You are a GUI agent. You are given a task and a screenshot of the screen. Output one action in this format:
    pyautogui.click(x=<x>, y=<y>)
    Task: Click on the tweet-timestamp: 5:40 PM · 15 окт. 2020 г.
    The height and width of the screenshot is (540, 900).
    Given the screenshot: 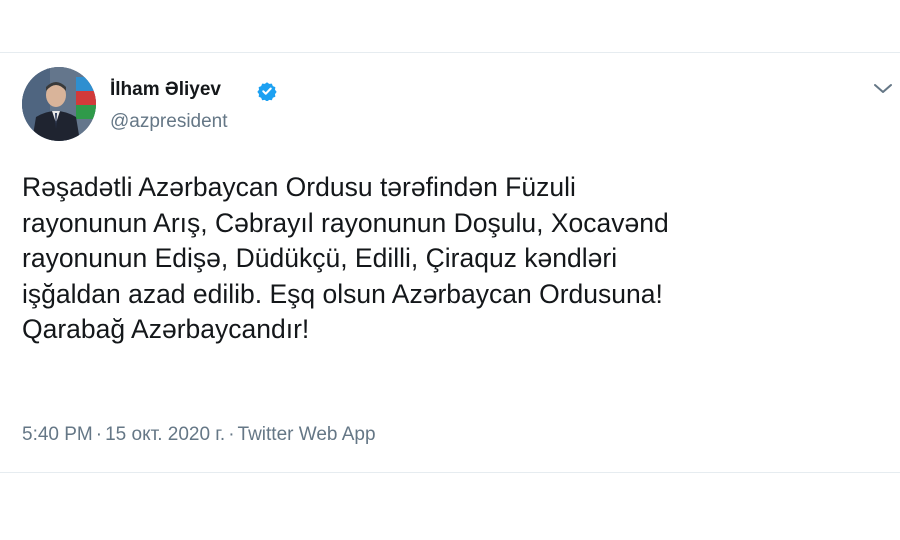 What is the action you would take?
    pyautogui.click(x=123, y=434)
    